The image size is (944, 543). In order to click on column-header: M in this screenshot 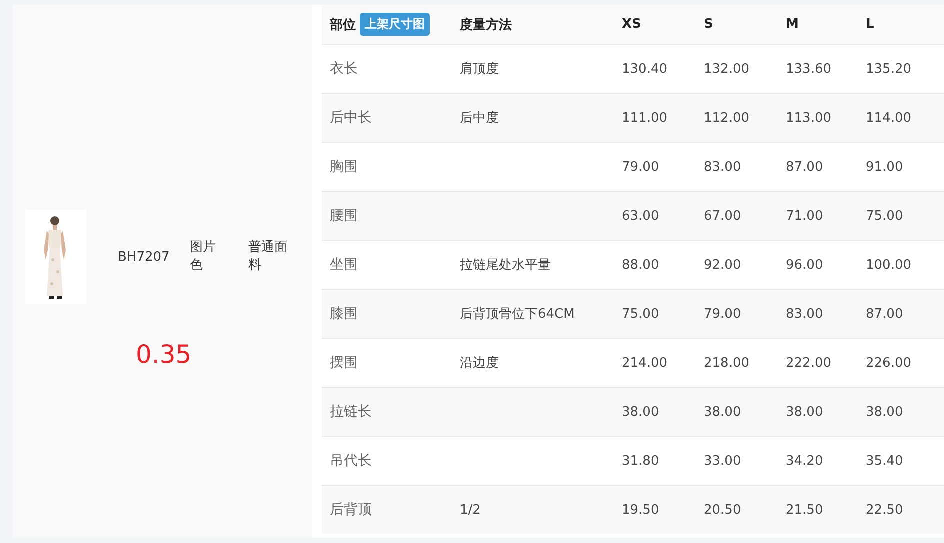, I will do `click(792, 24)`.